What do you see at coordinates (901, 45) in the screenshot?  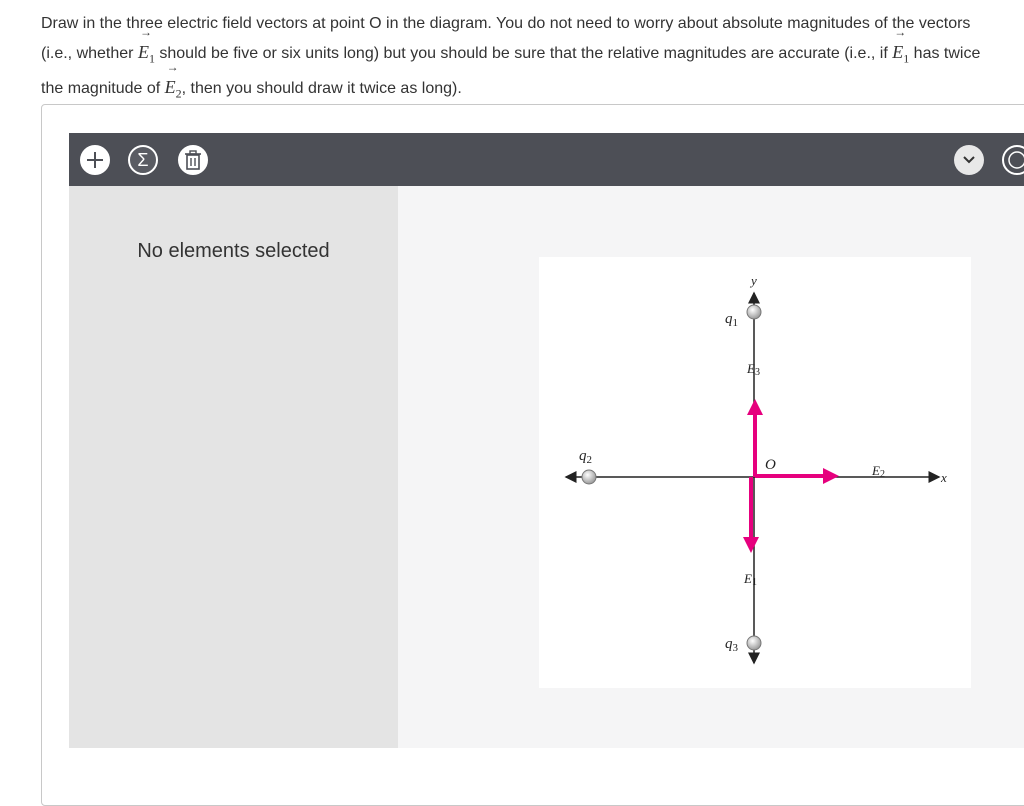 I see `vector-e1-inline-2: → E1` at bounding box center [901, 45].